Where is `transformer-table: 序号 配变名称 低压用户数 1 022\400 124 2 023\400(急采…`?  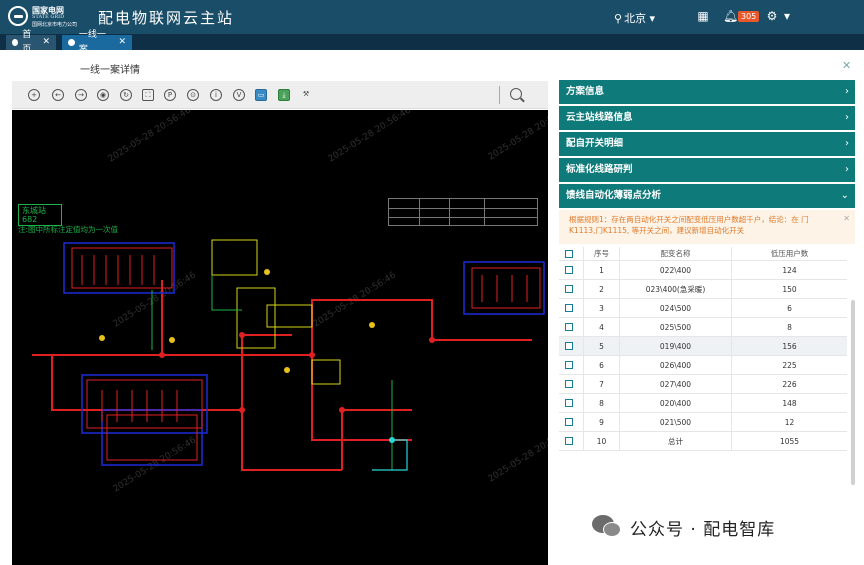
transformer-table: 序号 配变名称 低压用户数 1 022\400 124 2 023\400(急采… is located at coordinates (703, 349).